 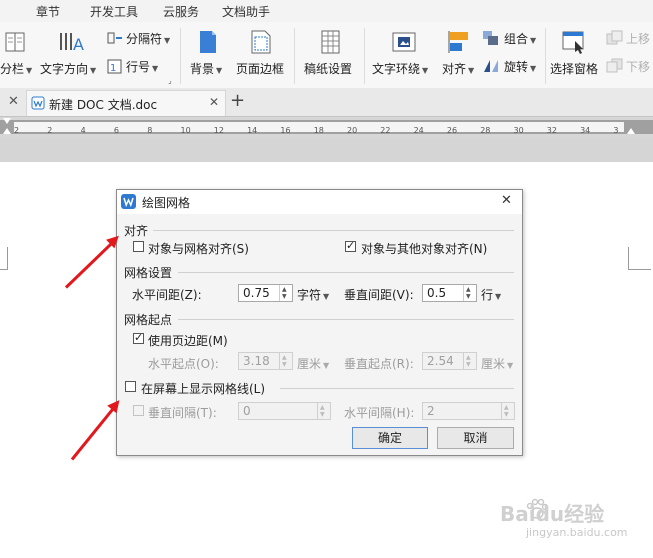 I want to click on group-button: 组合 ▼, so click(x=513, y=38).